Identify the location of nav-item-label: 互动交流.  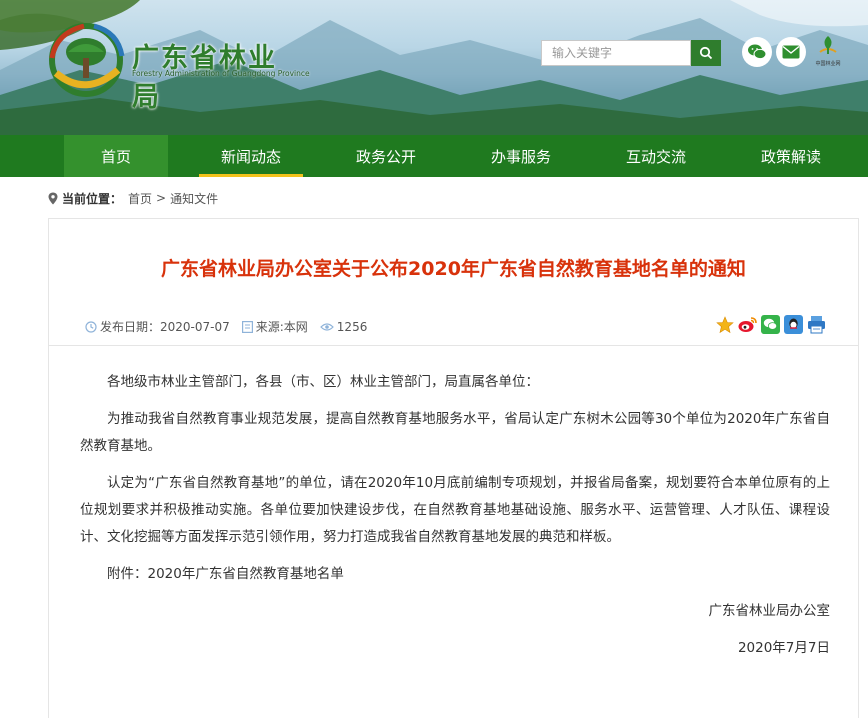
(655, 156).